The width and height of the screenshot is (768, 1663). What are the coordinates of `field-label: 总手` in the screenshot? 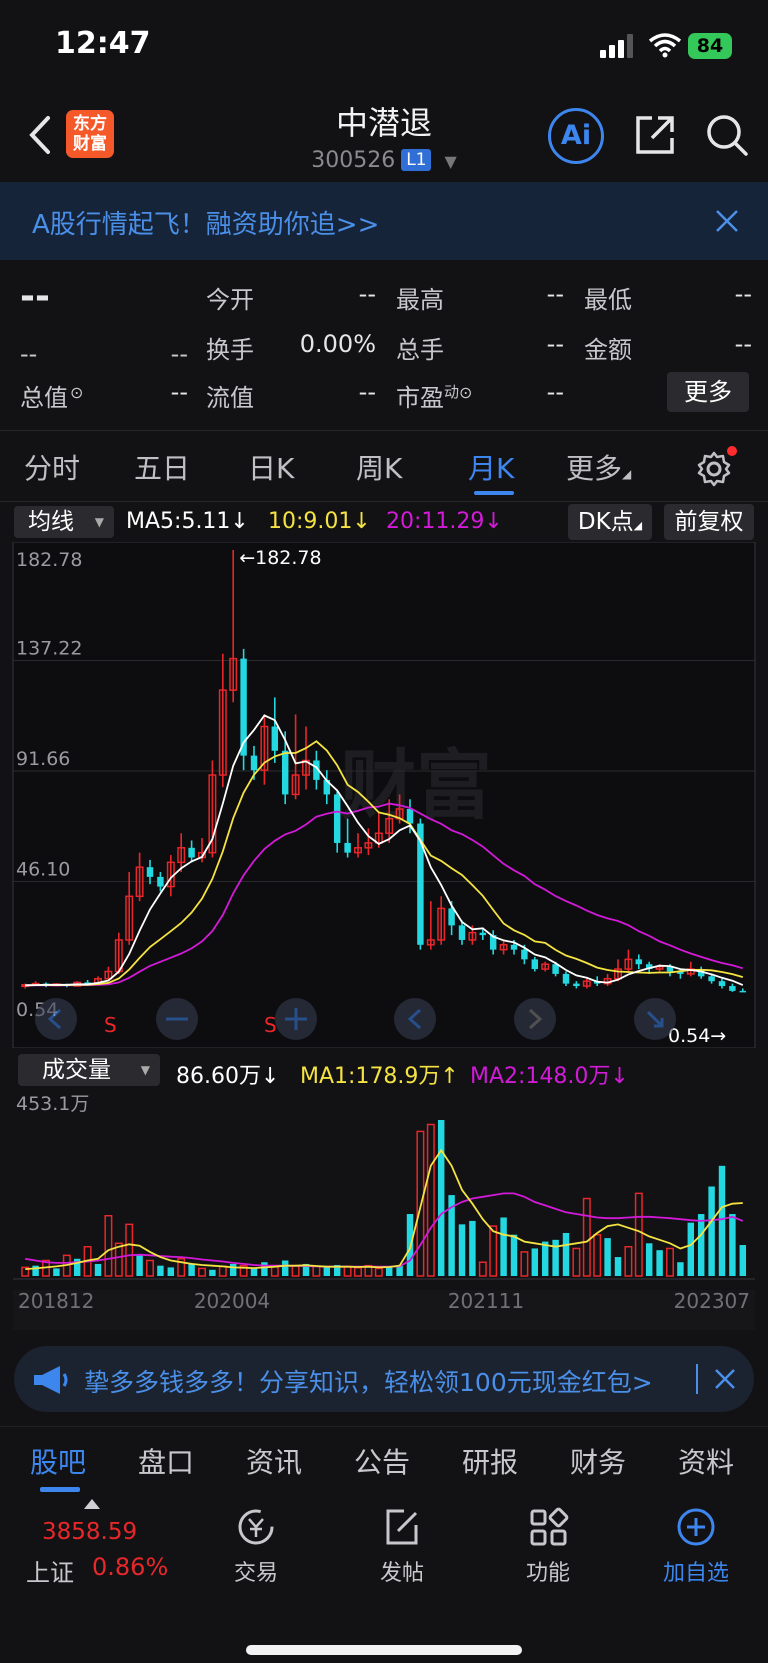 It's located at (420, 350).